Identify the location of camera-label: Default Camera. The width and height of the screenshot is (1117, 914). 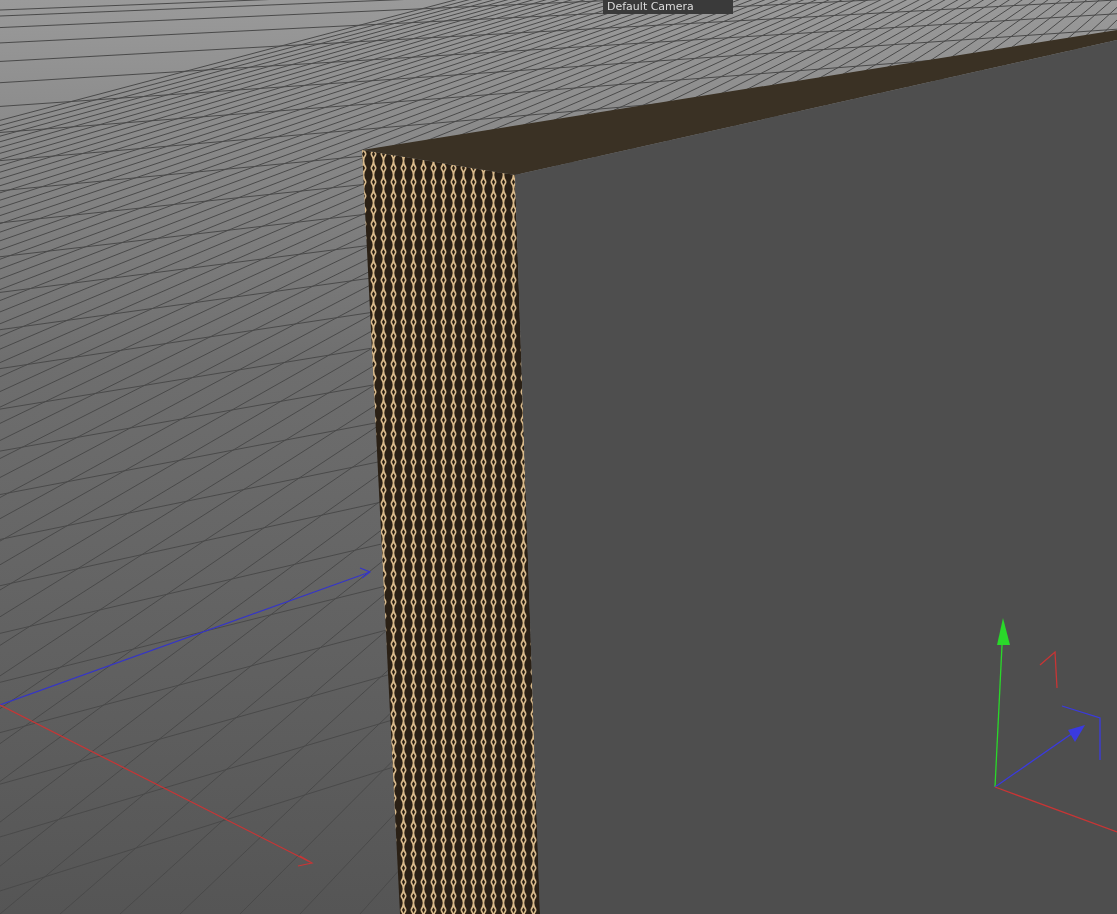
(668, 7).